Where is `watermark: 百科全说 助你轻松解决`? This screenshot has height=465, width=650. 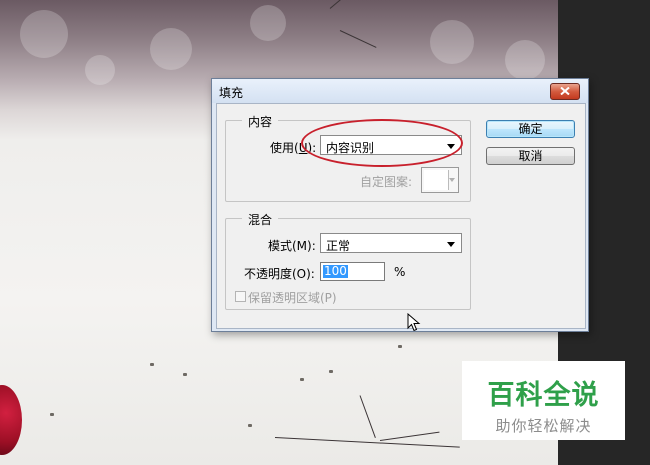
watermark: 百科全说 助你轻松解决 is located at coordinates (543, 400).